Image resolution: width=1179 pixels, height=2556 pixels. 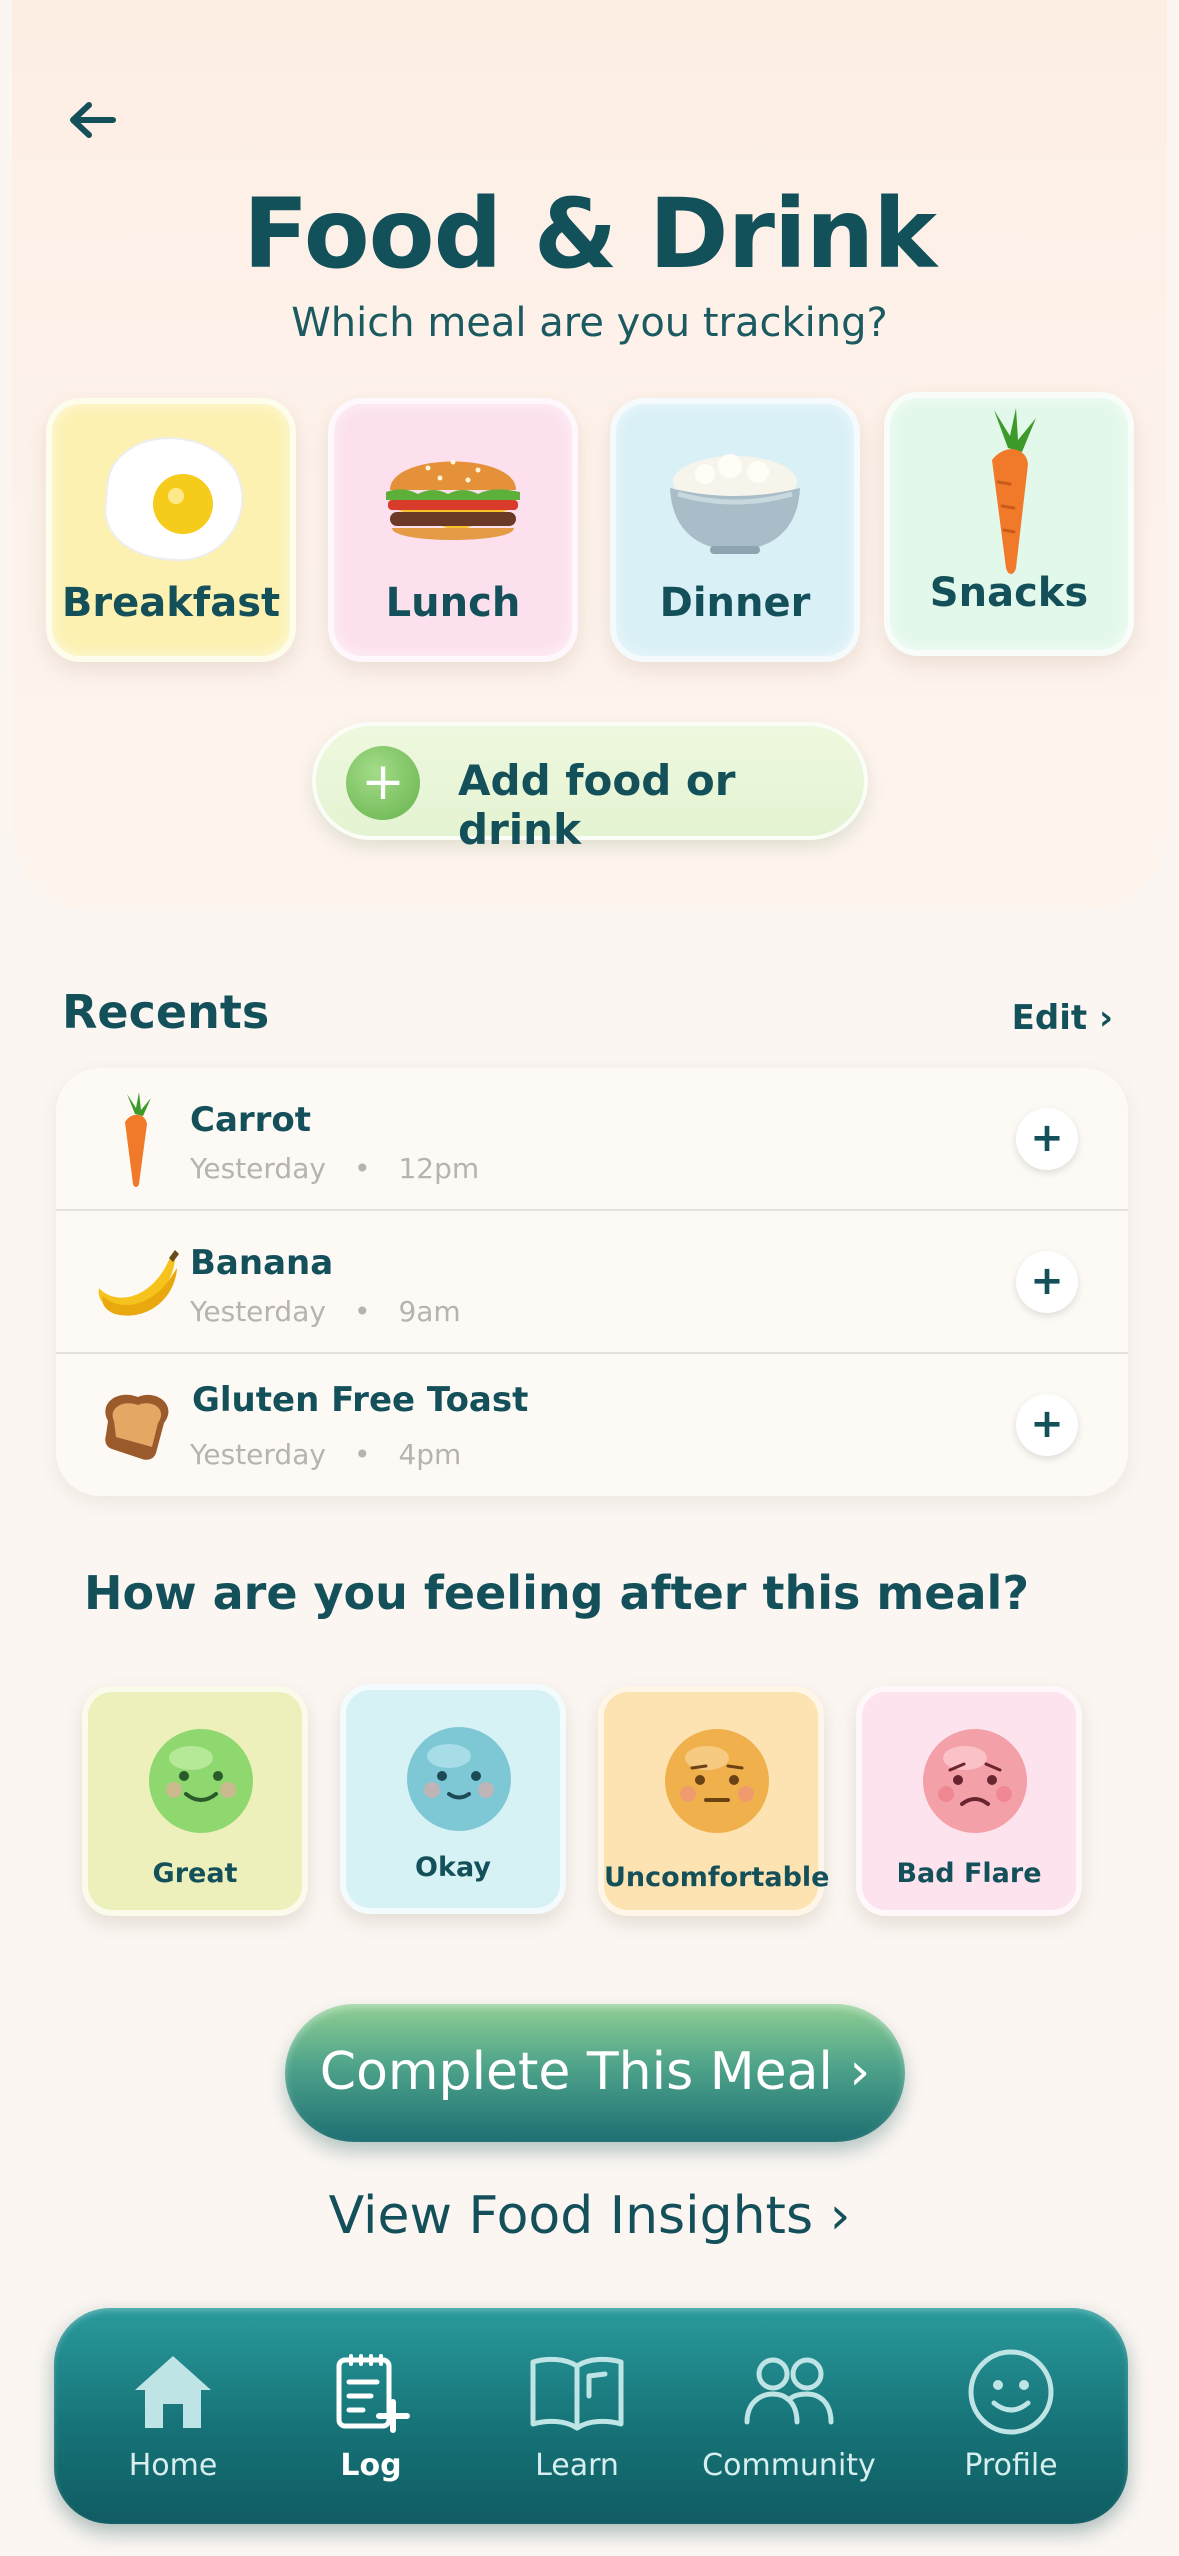 I want to click on recent-item-toast: Gluten Free Toast Yesterday • 4pm +, so click(x=592, y=1425).